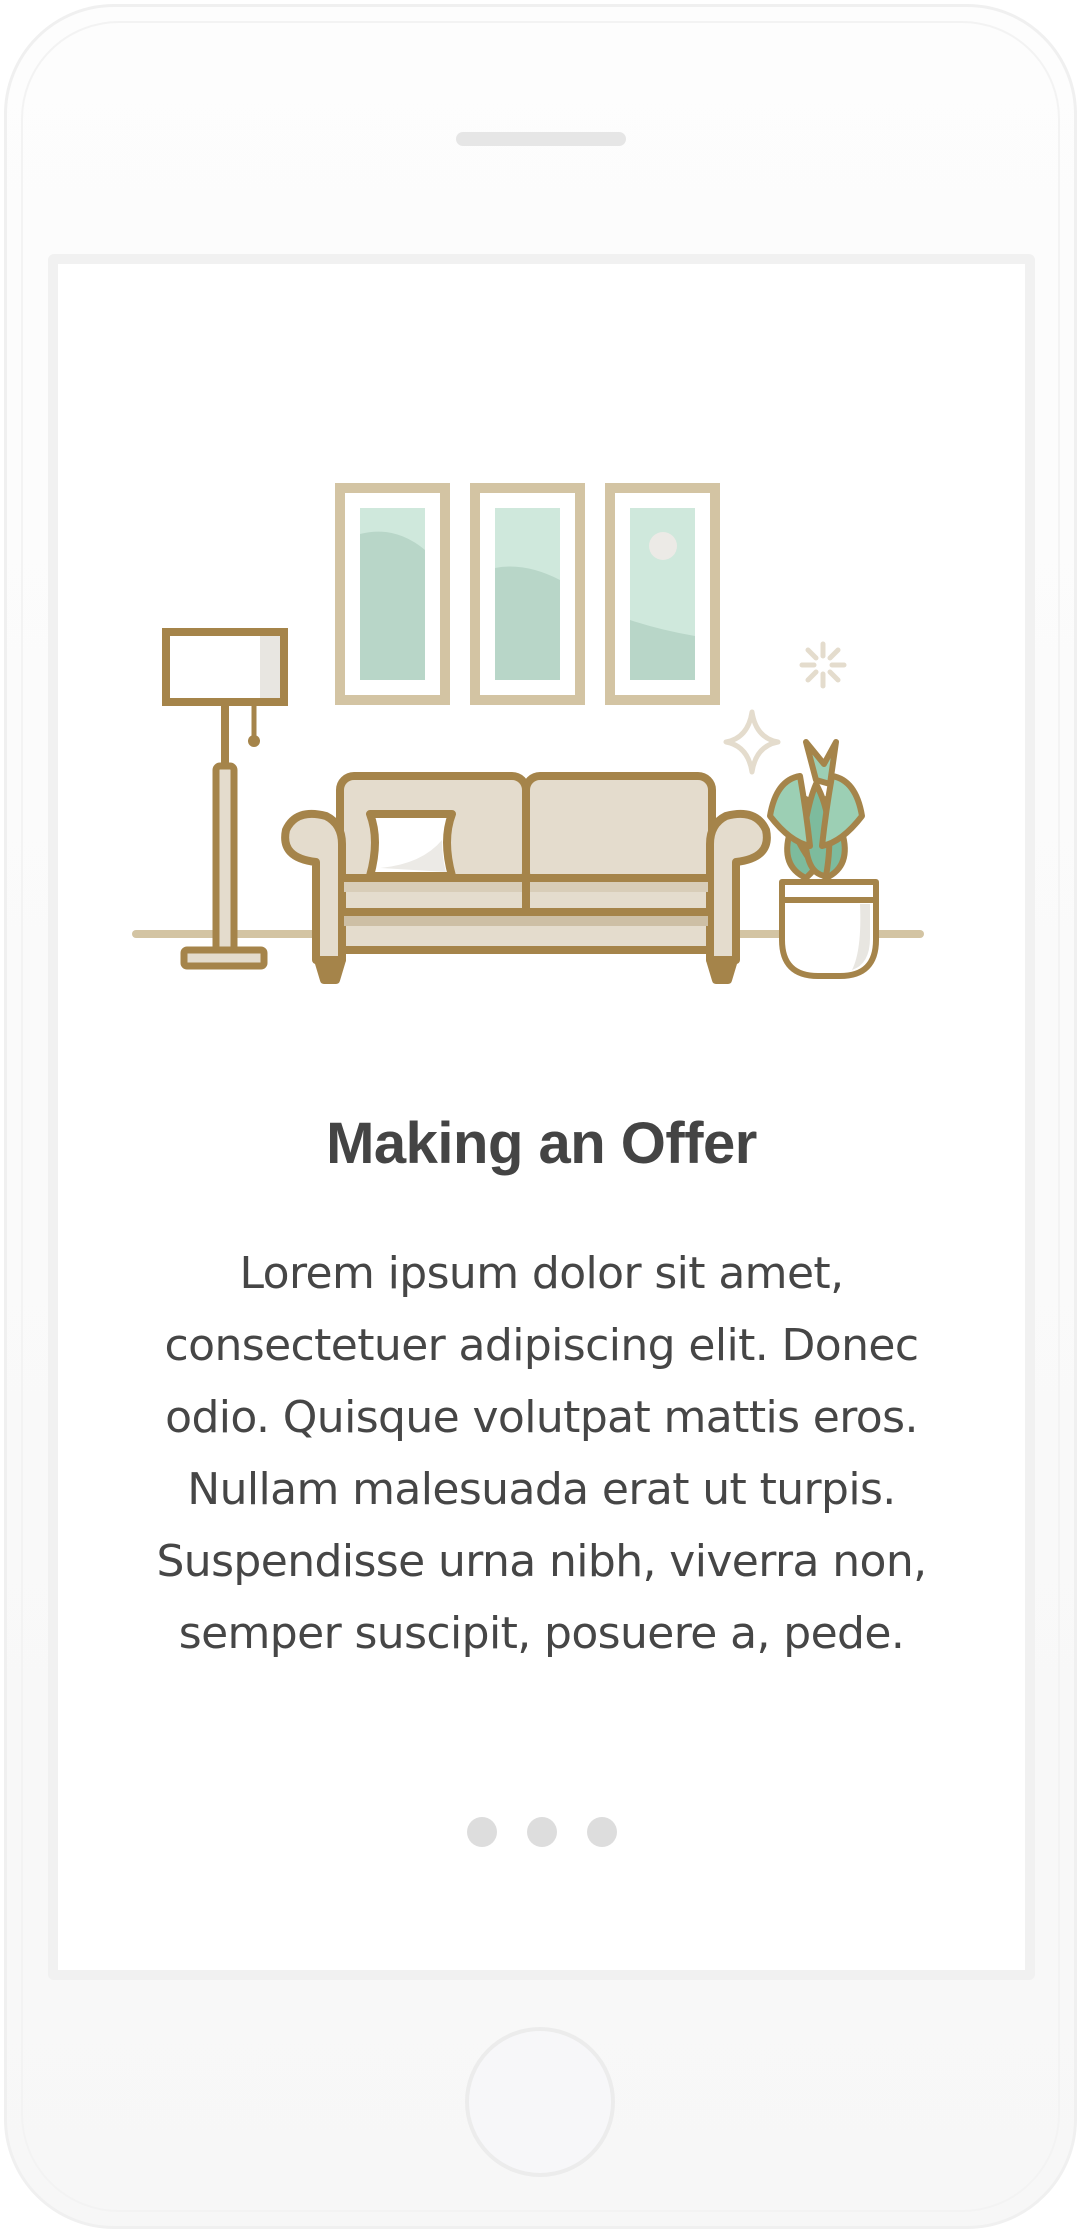 The width and height of the screenshot is (1083, 2235). I want to click on home-button, so click(540, 2102).